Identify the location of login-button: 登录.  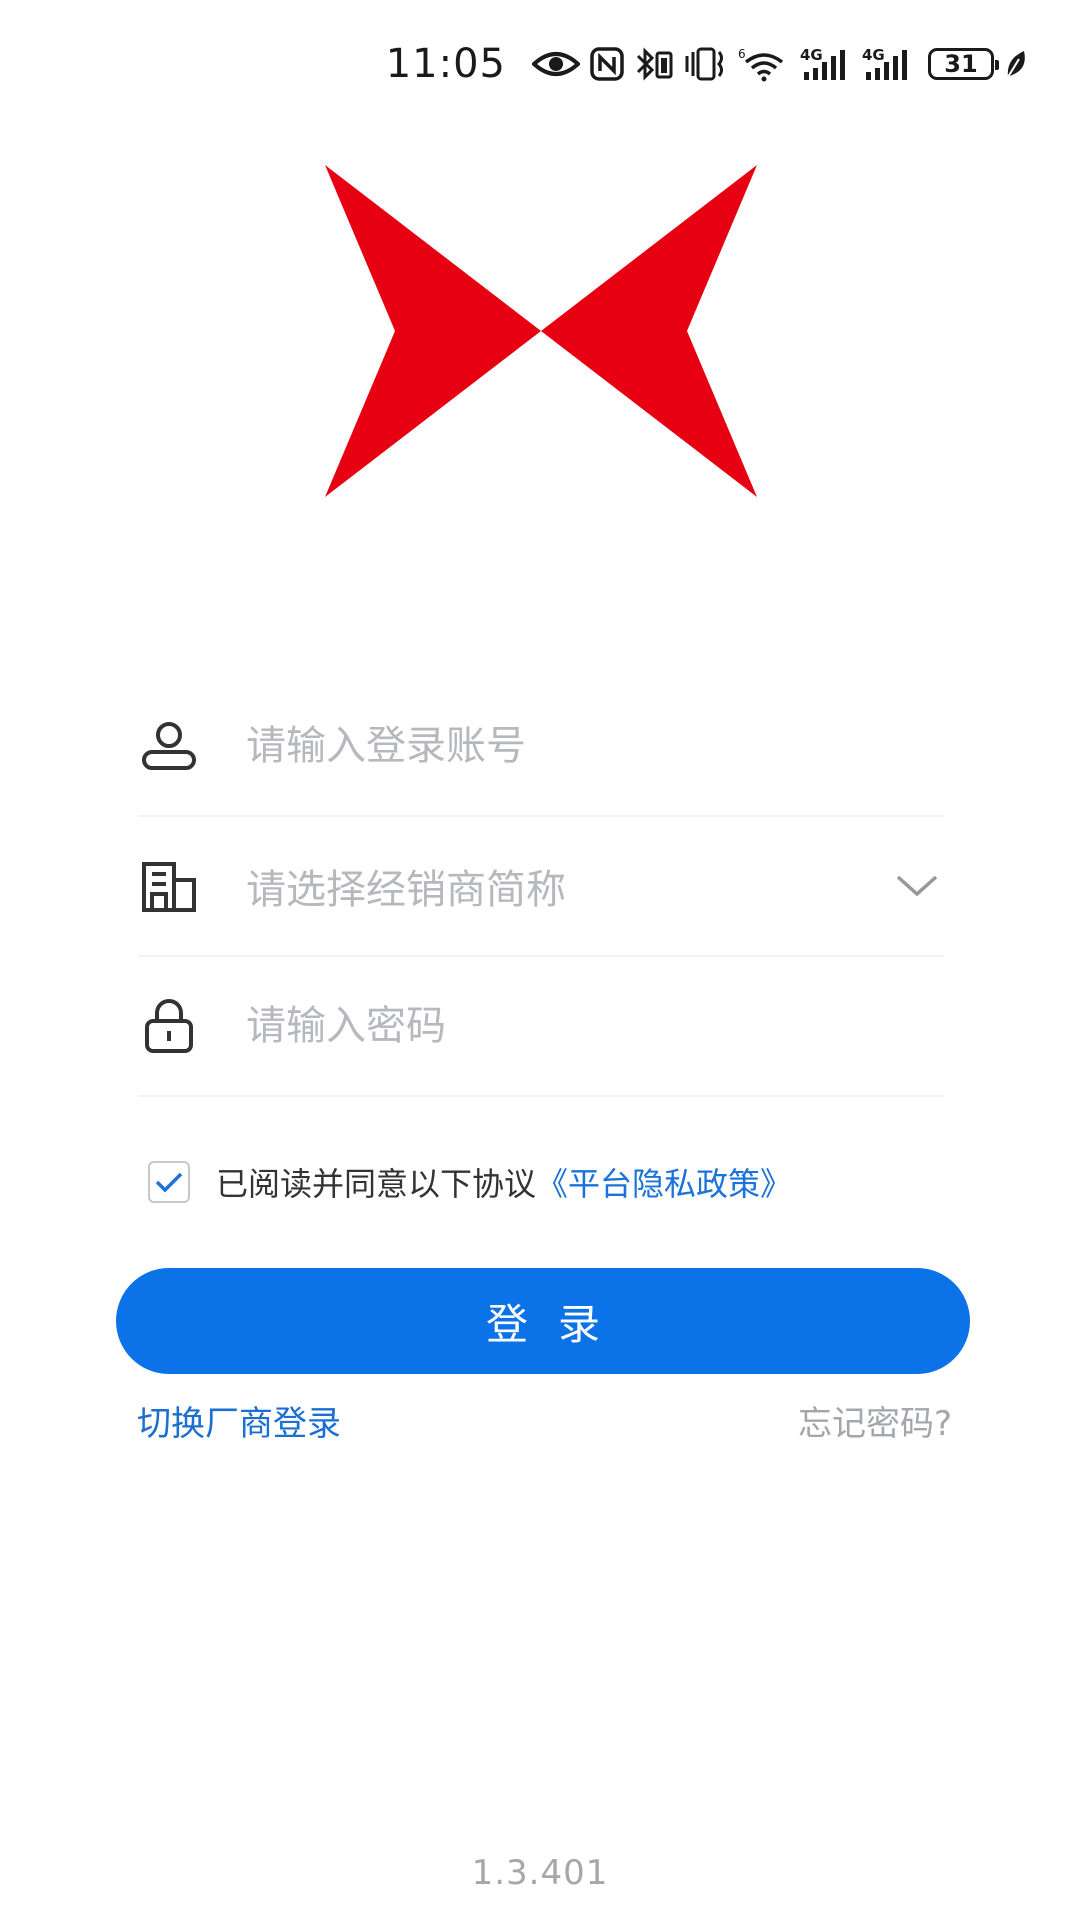
(543, 1321).